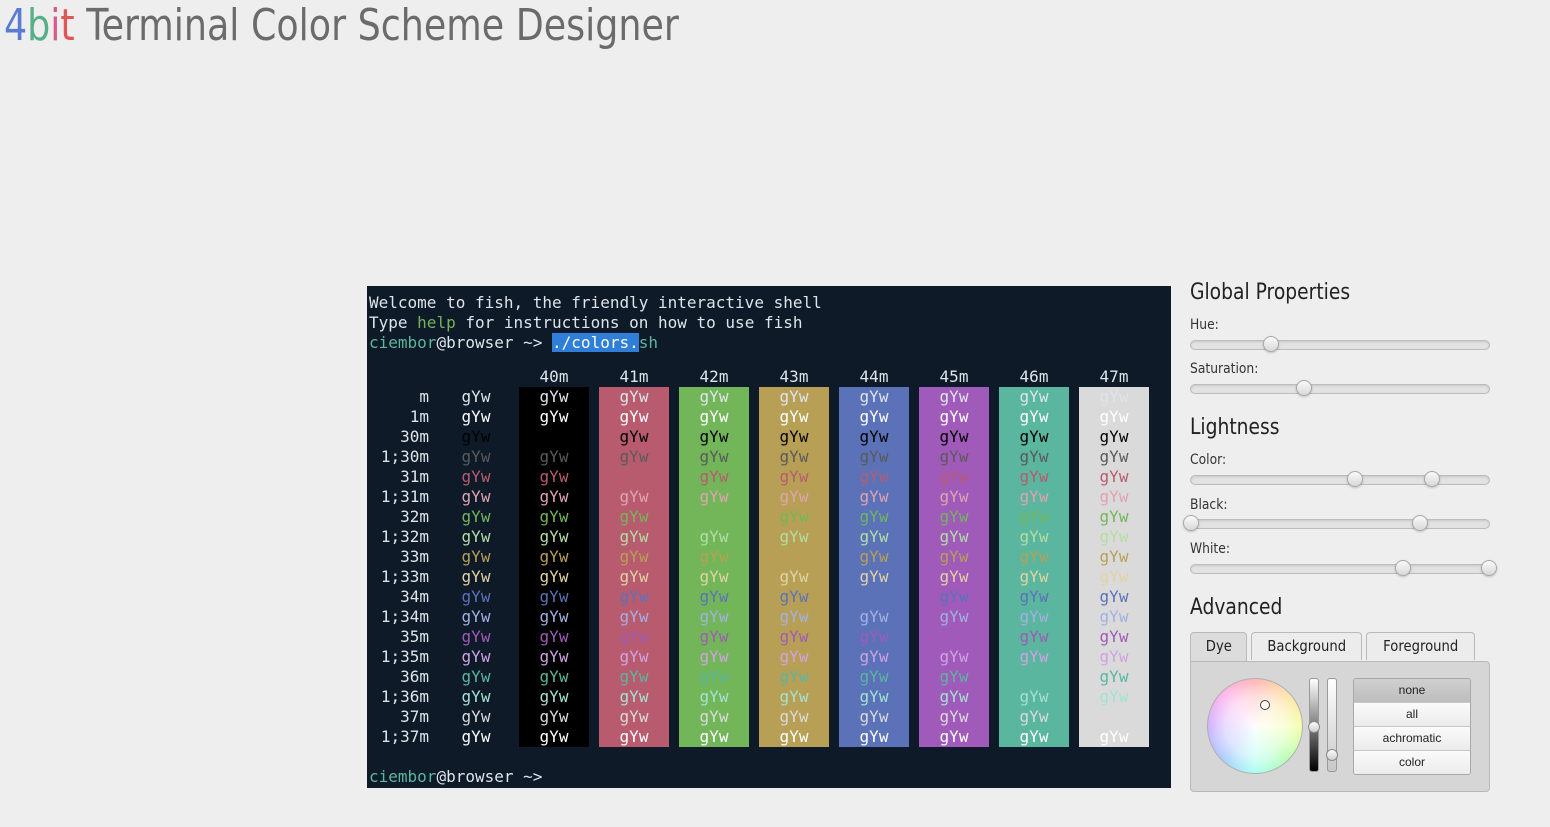 Image resolution: width=1550 pixels, height=827 pixels. I want to click on tab-dye: Dye, so click(1218, 647).